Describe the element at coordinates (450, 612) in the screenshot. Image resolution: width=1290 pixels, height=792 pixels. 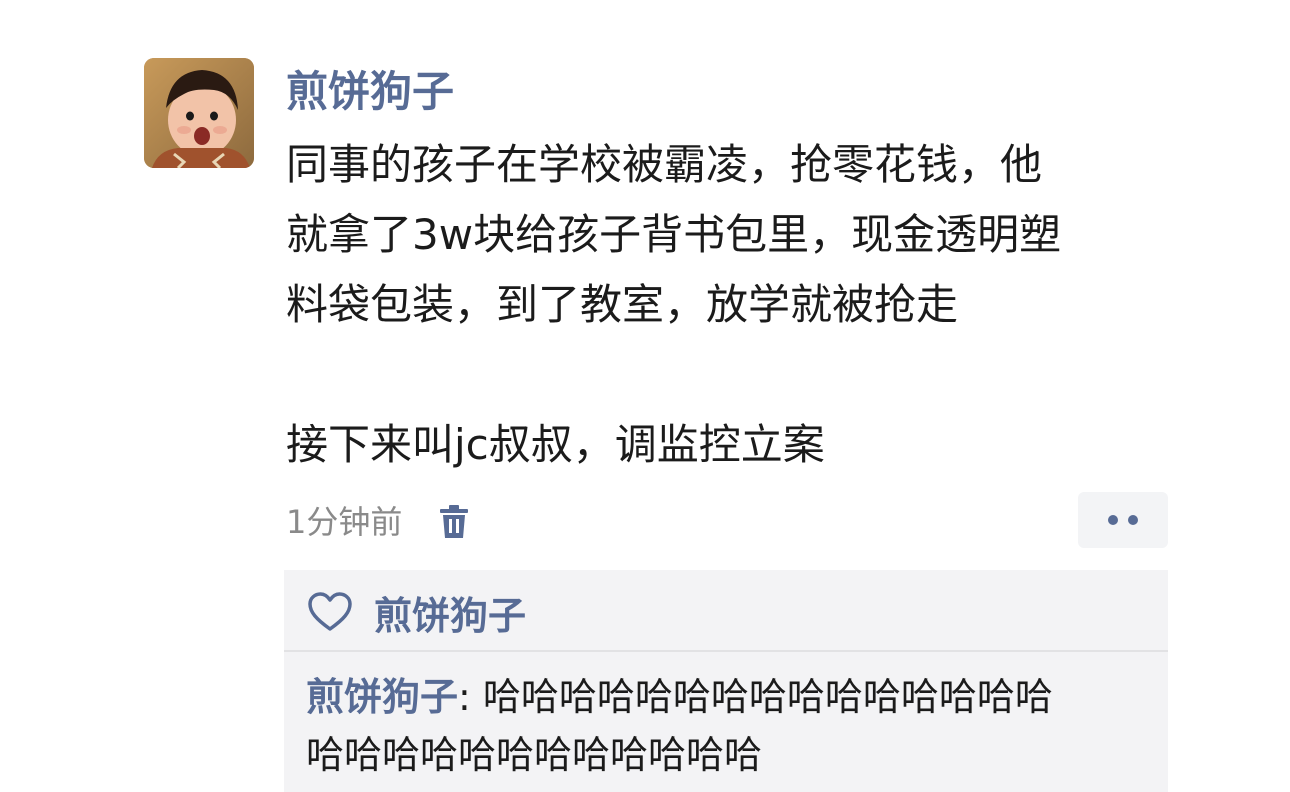
I see `like-user-name: 煎饼狗子` at that location.